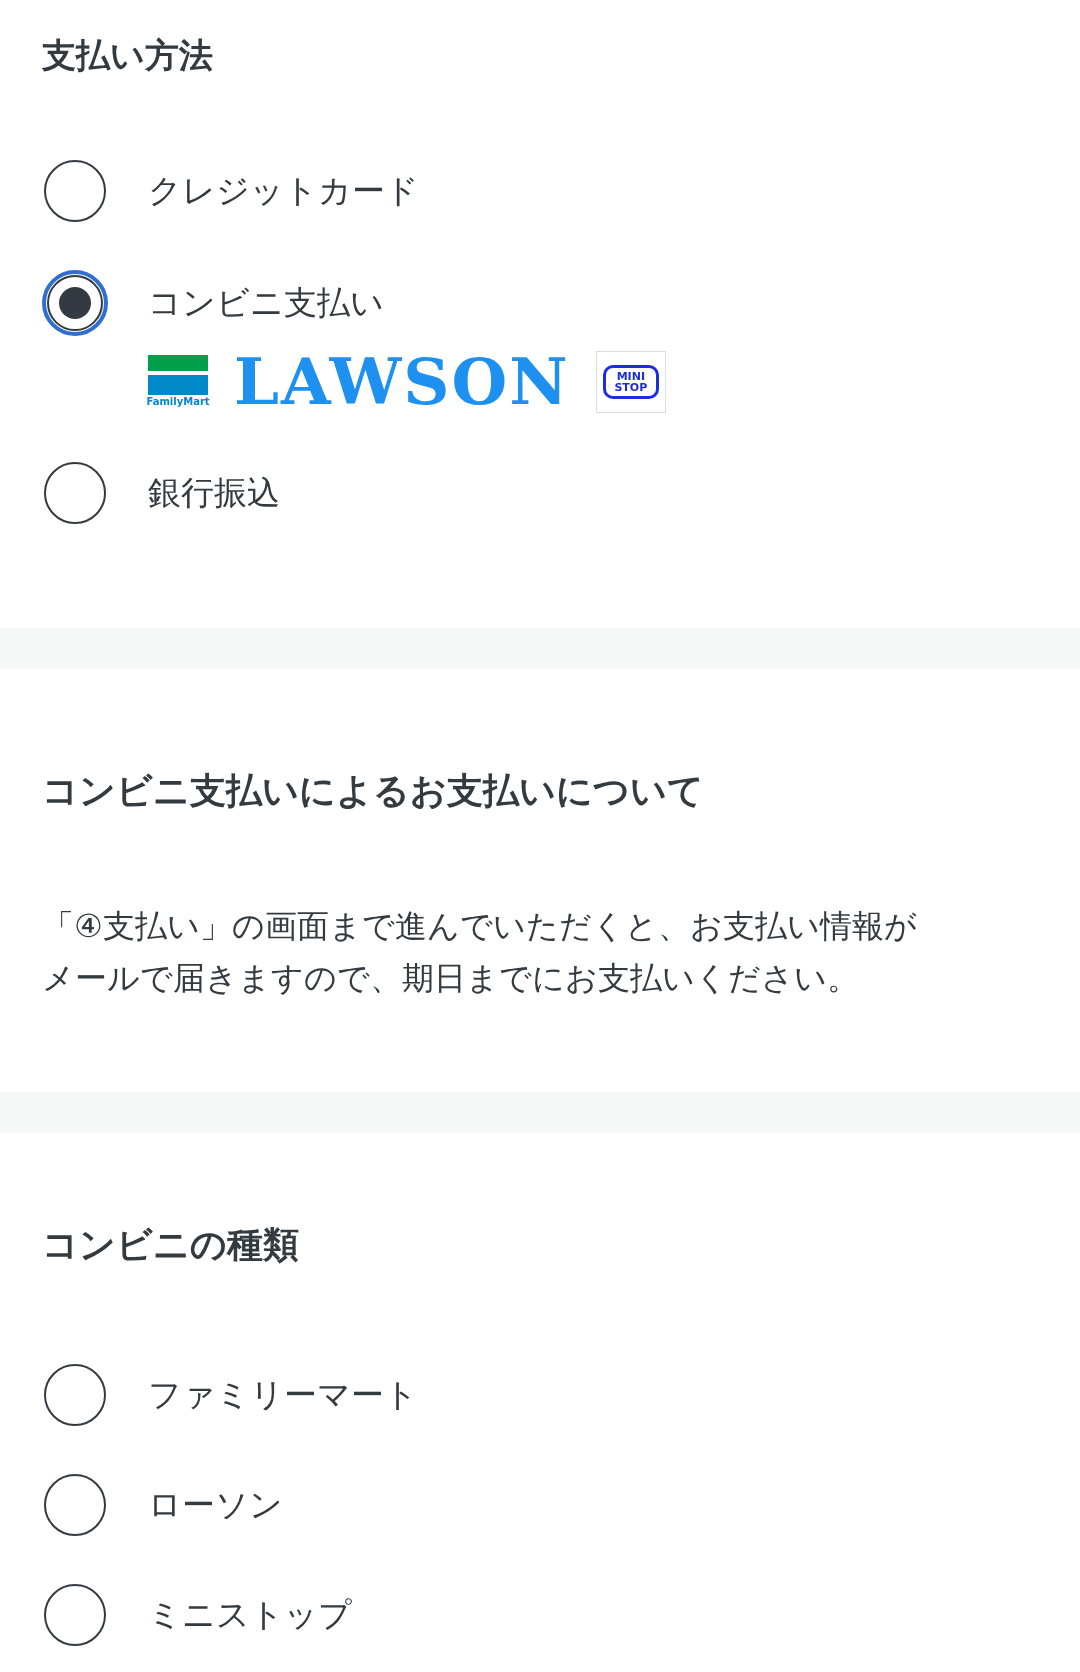 The height and width of the screenshot is (1672, 1080). Describe the element at coordinates (283, 1395) in the screenshot. I see `option-label: ファミリーマート` at that location.